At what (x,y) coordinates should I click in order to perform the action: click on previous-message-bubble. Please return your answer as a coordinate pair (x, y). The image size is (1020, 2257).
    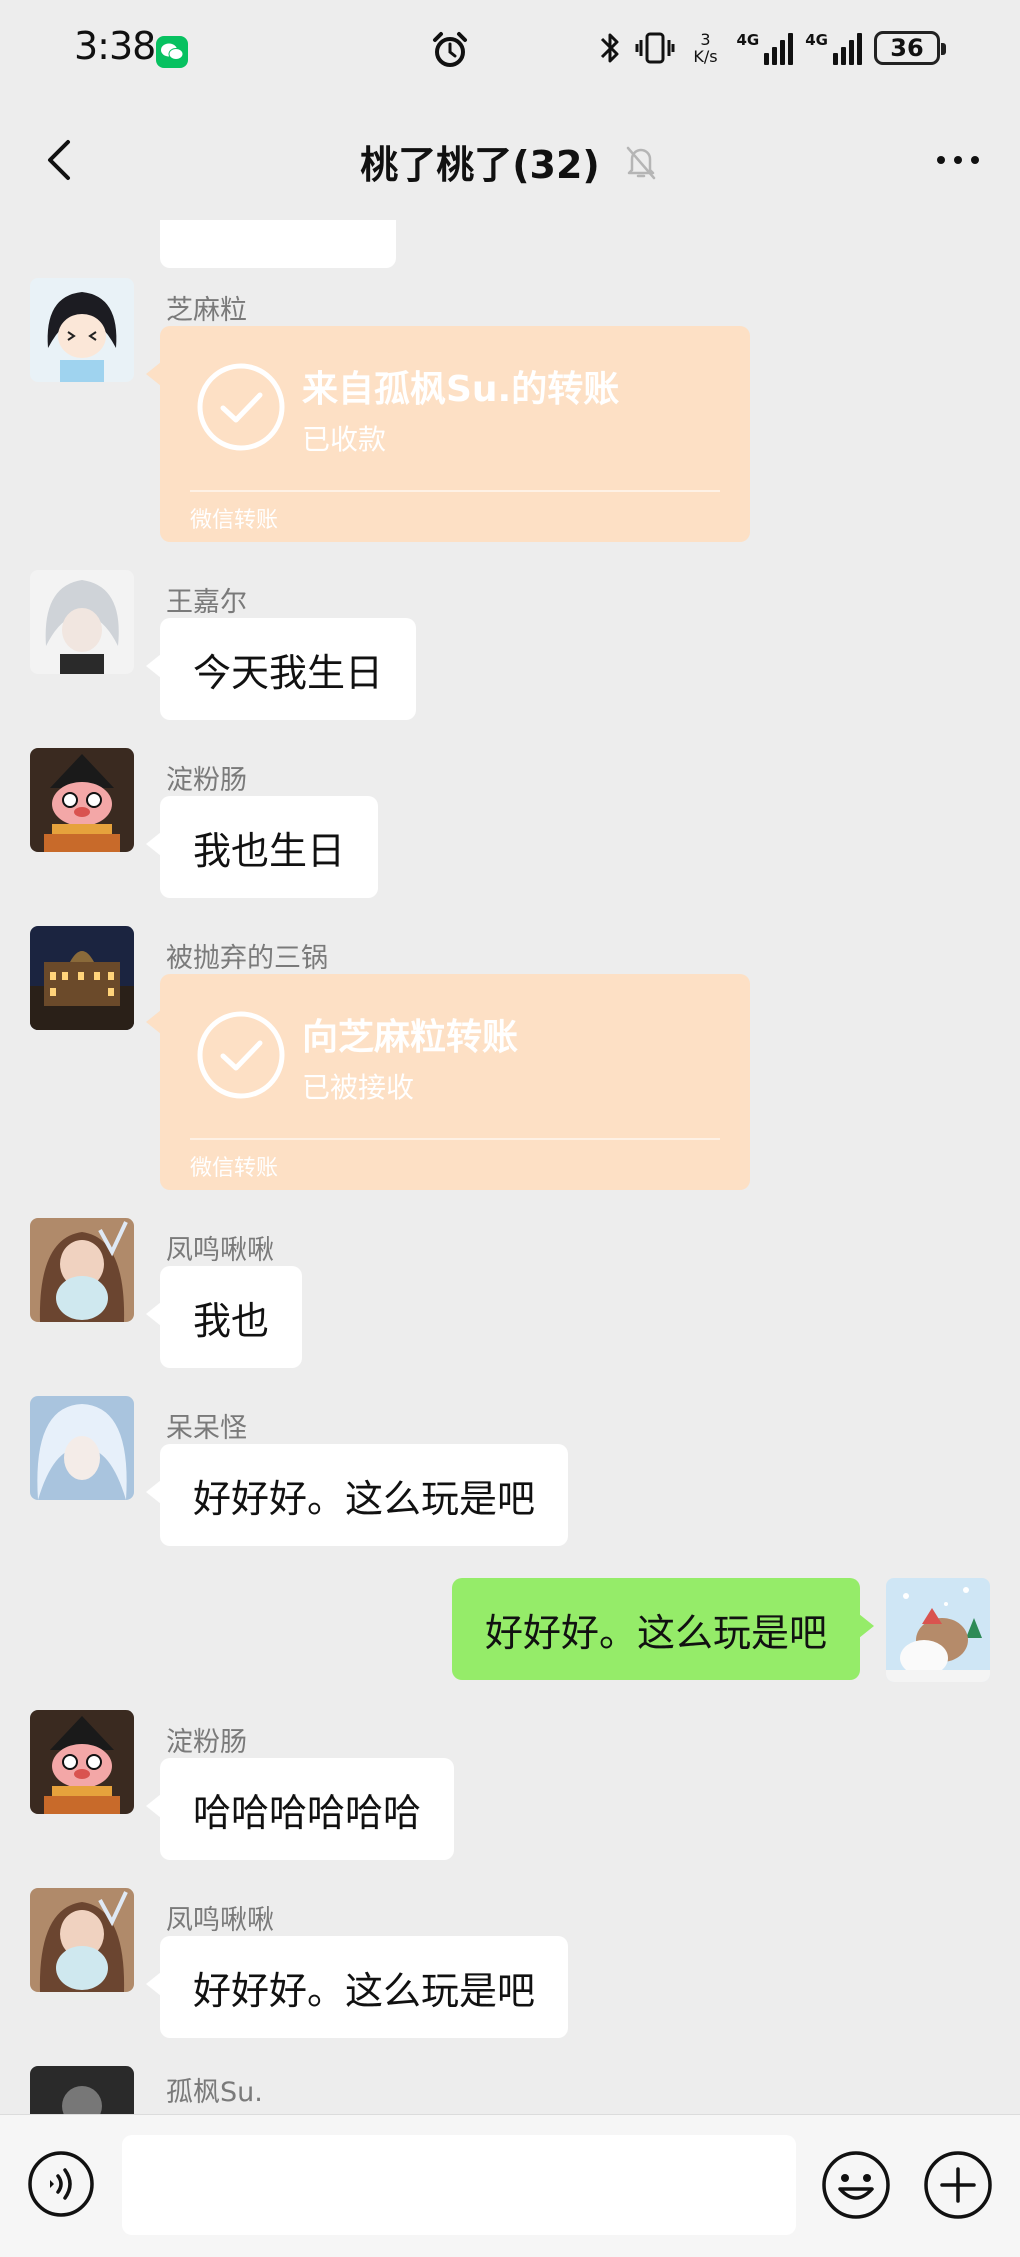
    Looking at the image, I should click on (278, 244).